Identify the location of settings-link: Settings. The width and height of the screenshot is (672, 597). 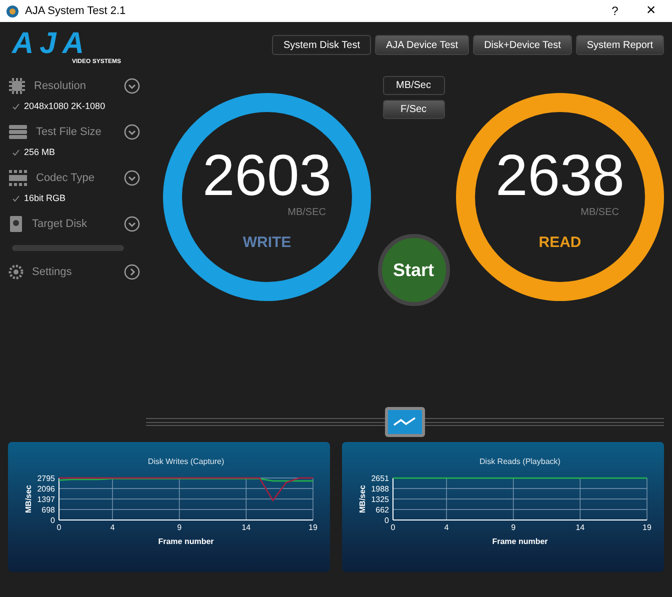
(52, 272).